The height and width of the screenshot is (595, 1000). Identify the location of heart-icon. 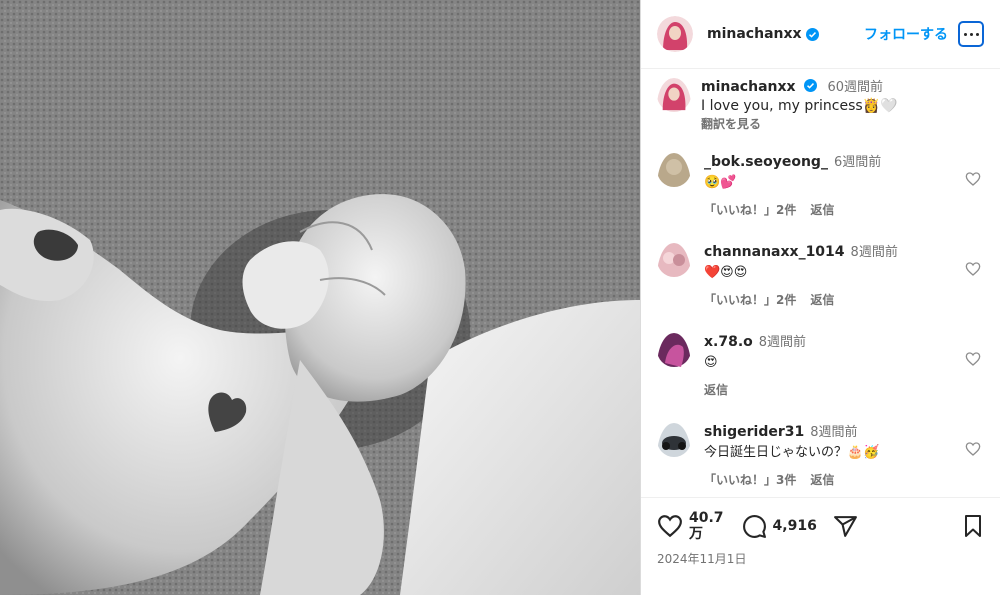
(670, 526).